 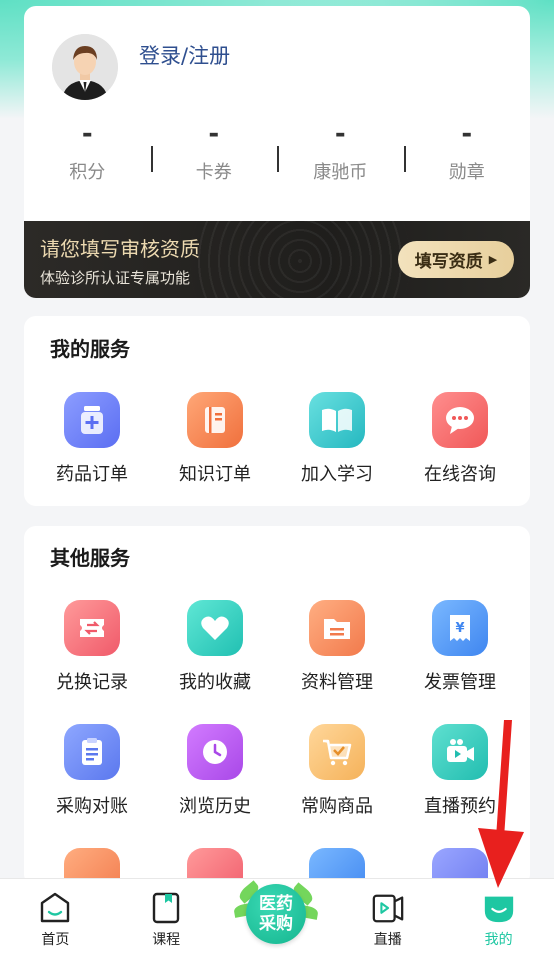 I want to click on service-item-medicine-orders: 药品订单, so click(x=92, y=439).